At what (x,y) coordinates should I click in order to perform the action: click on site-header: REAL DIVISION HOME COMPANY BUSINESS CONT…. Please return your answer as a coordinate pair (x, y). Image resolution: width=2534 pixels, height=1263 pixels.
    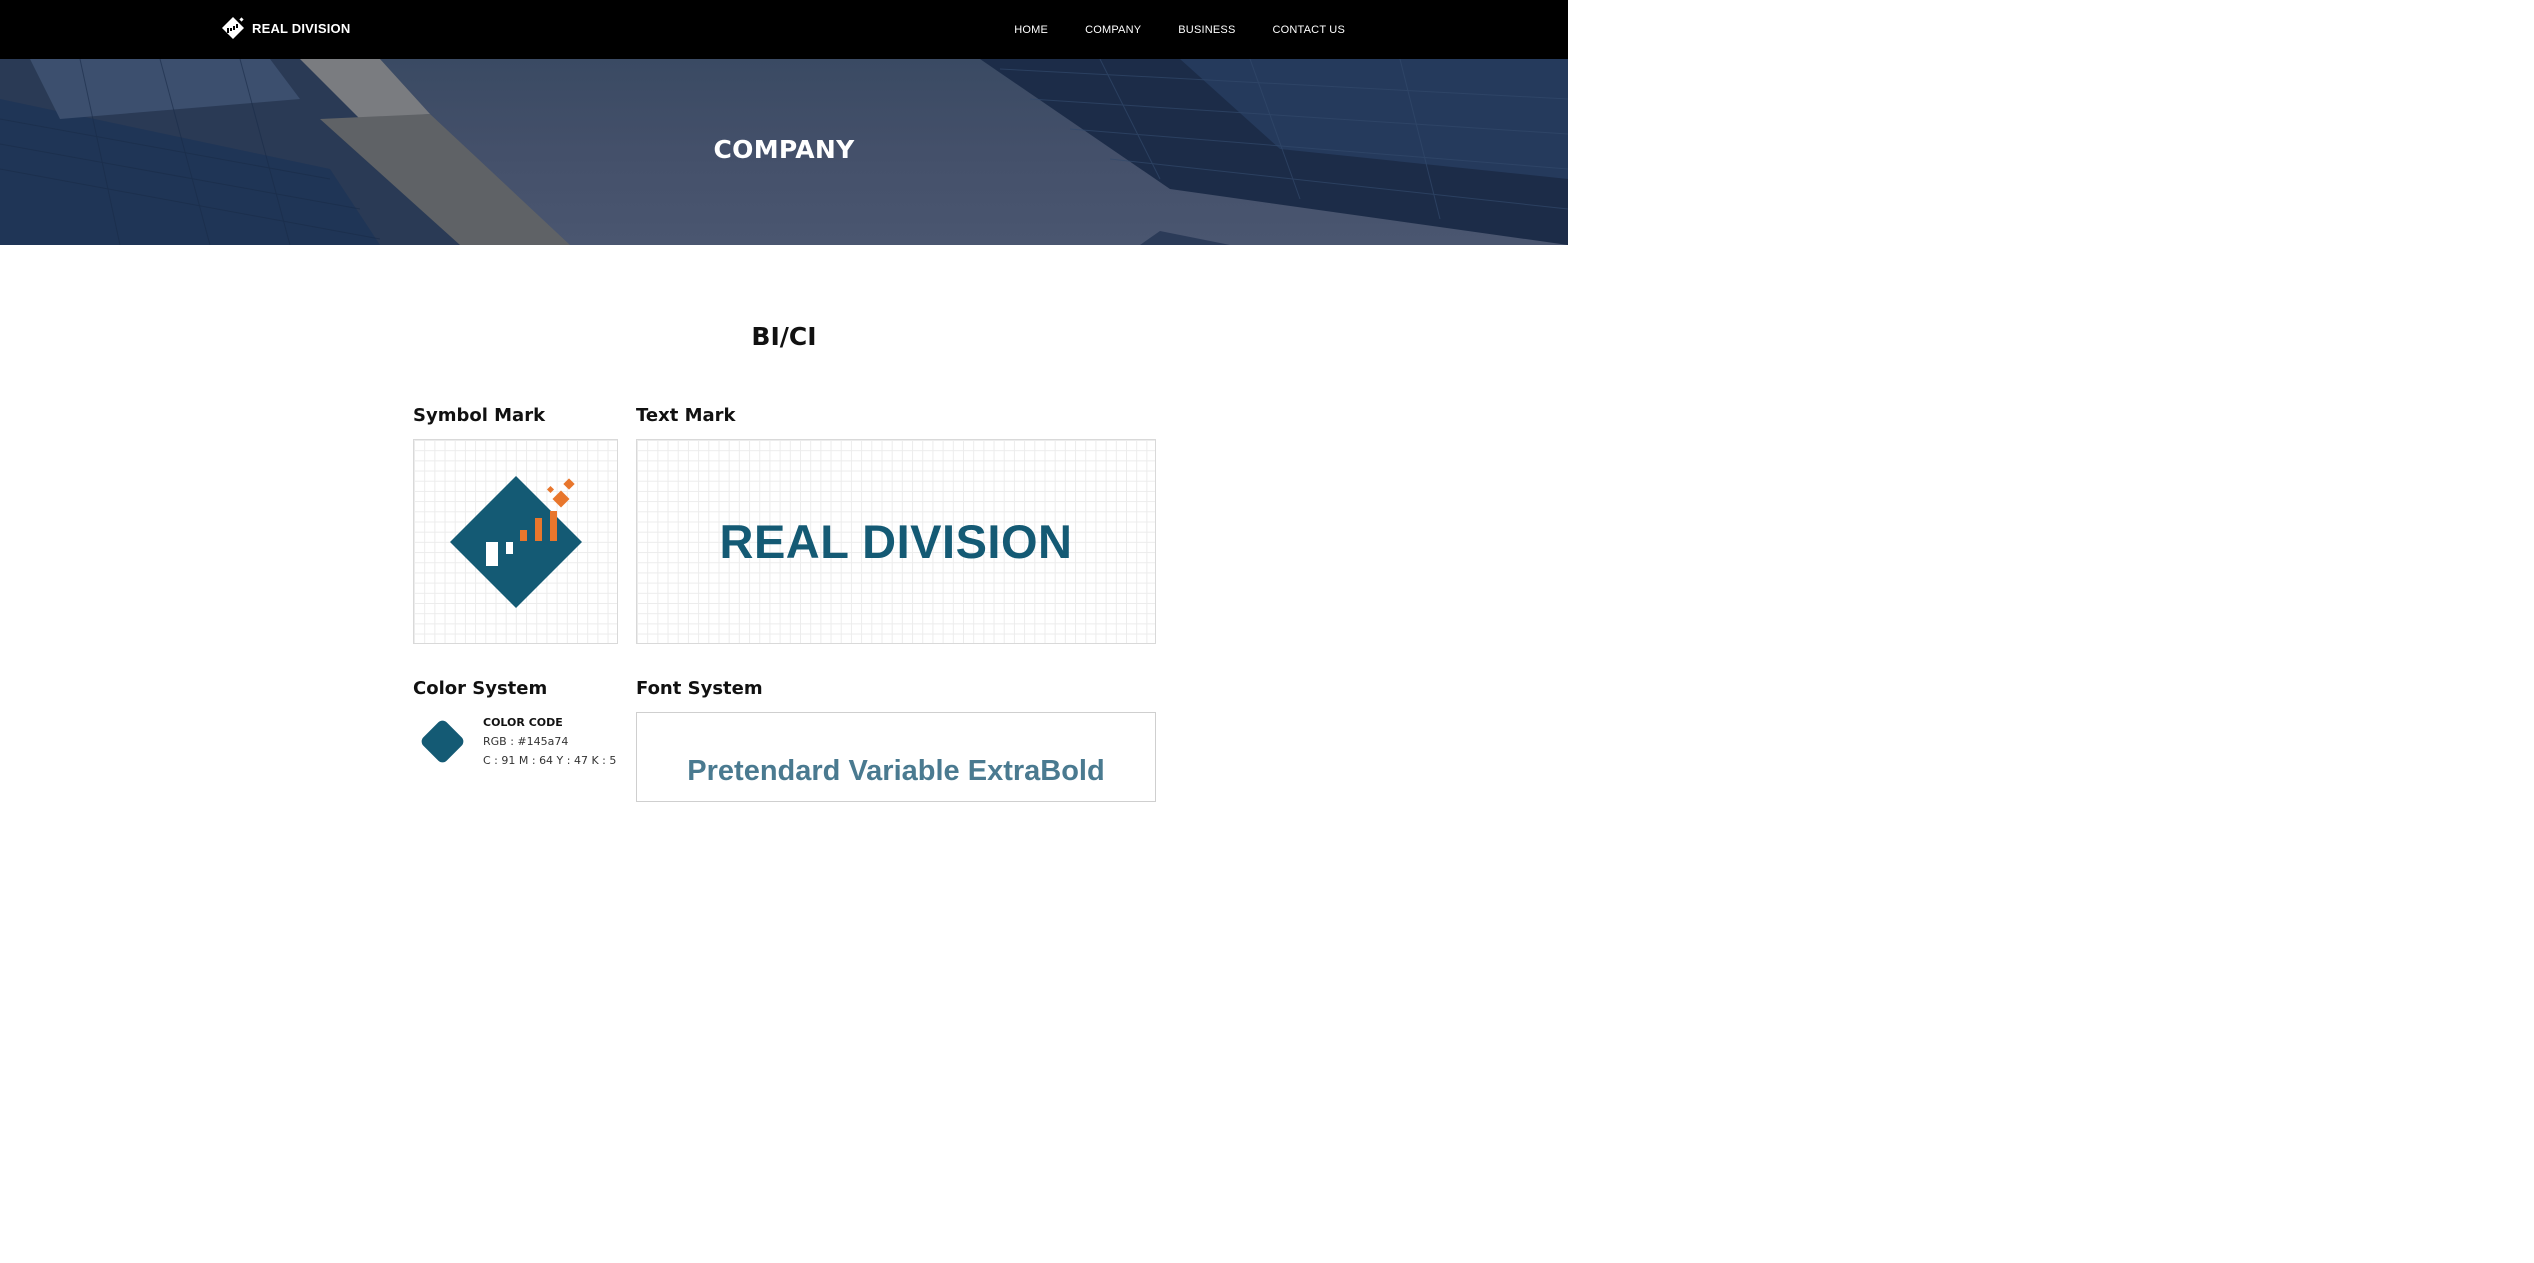
    Looking at the image, I should click on (784, 29).